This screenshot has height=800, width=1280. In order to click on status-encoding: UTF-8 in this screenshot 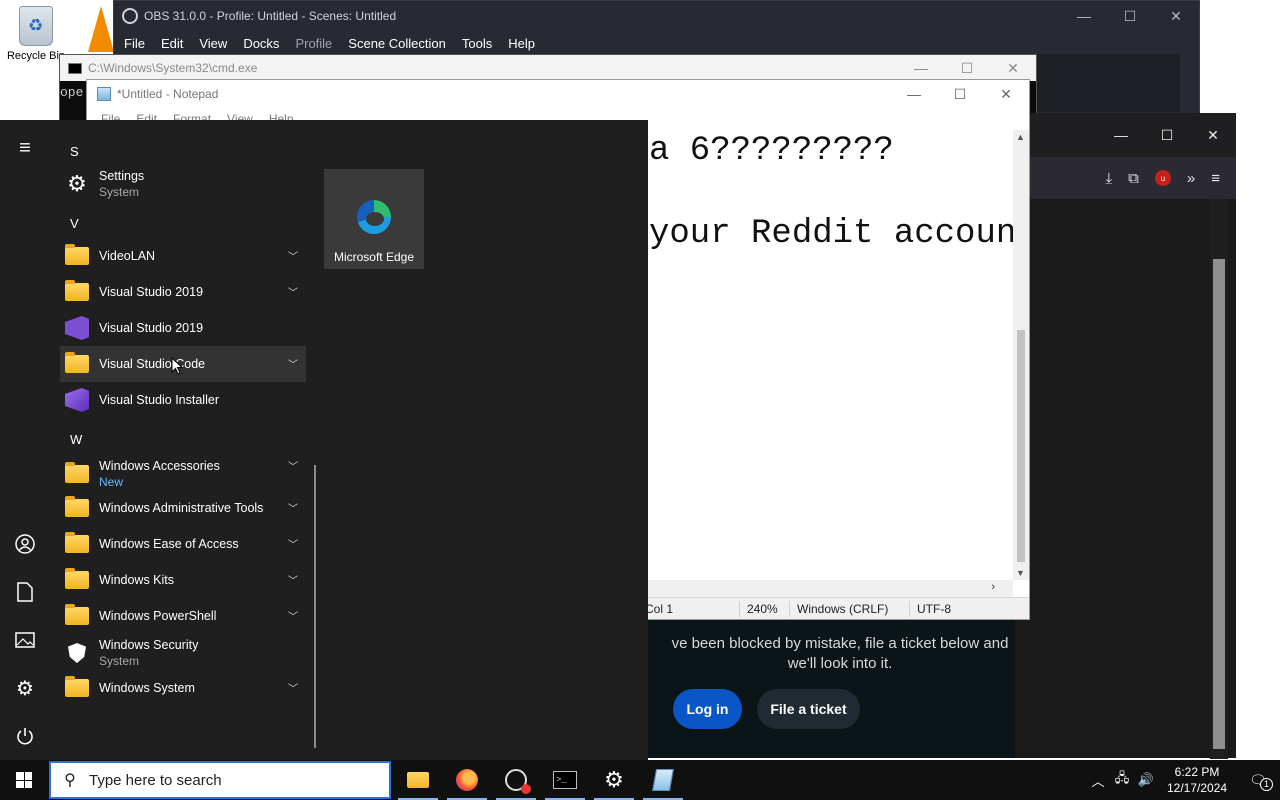, I will do `click(934, 609)`.